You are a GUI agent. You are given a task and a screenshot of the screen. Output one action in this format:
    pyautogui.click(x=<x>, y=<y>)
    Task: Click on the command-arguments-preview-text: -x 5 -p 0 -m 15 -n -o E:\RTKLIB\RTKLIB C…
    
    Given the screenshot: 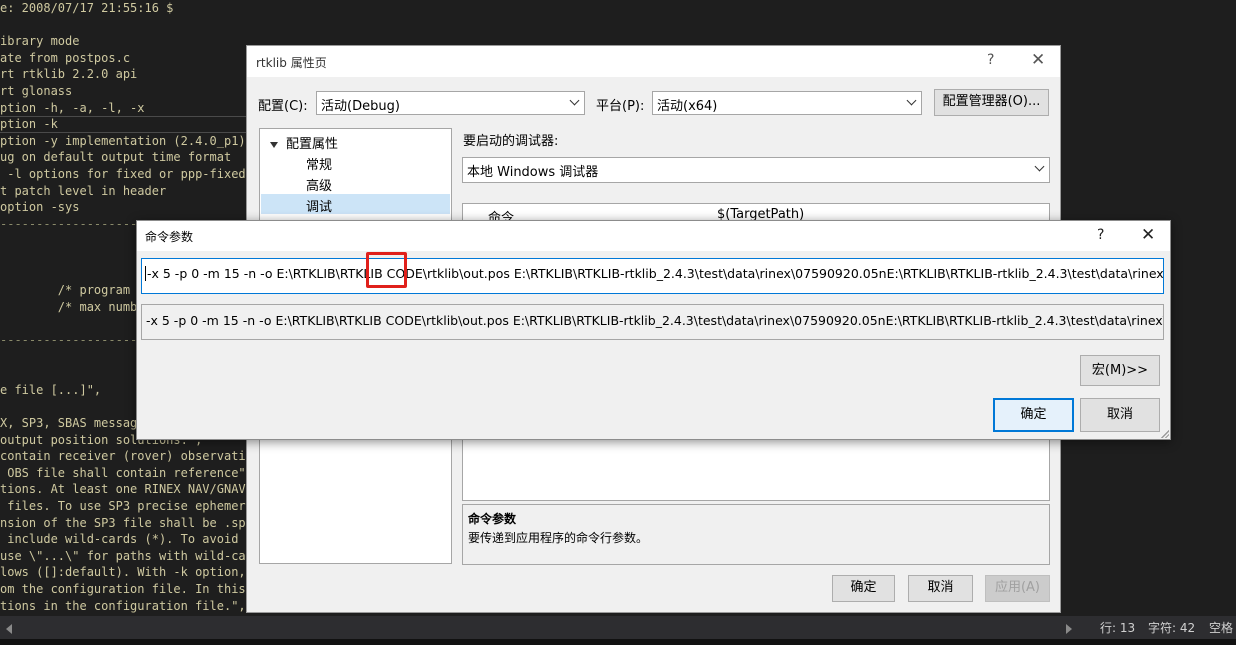 What is the action you would take?
    pyautogui.click(x=655, y=320)
    